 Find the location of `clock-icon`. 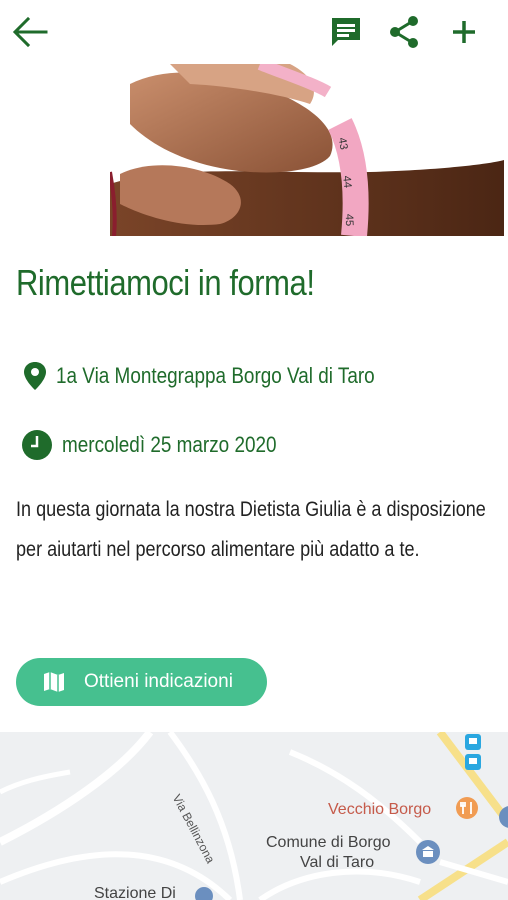

clock-icon is located at coordinates (37, 445).